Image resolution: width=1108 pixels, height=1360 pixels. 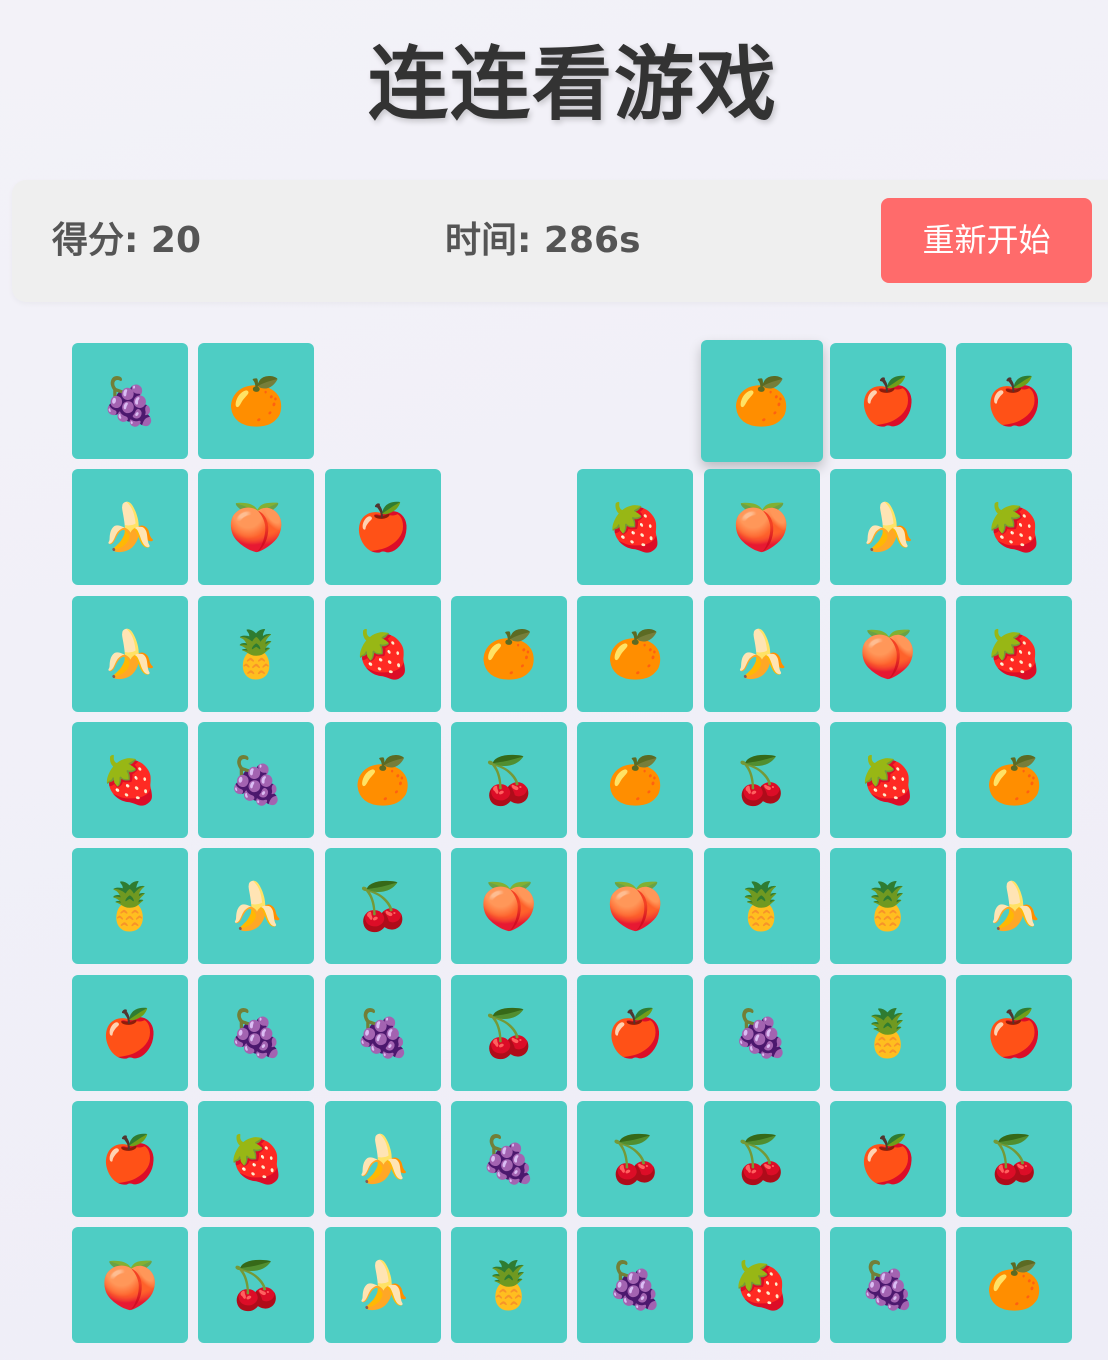 I want to click on status-bar: 得分: 20 时间: 286s 重新开始, so click(x=560, y=241).